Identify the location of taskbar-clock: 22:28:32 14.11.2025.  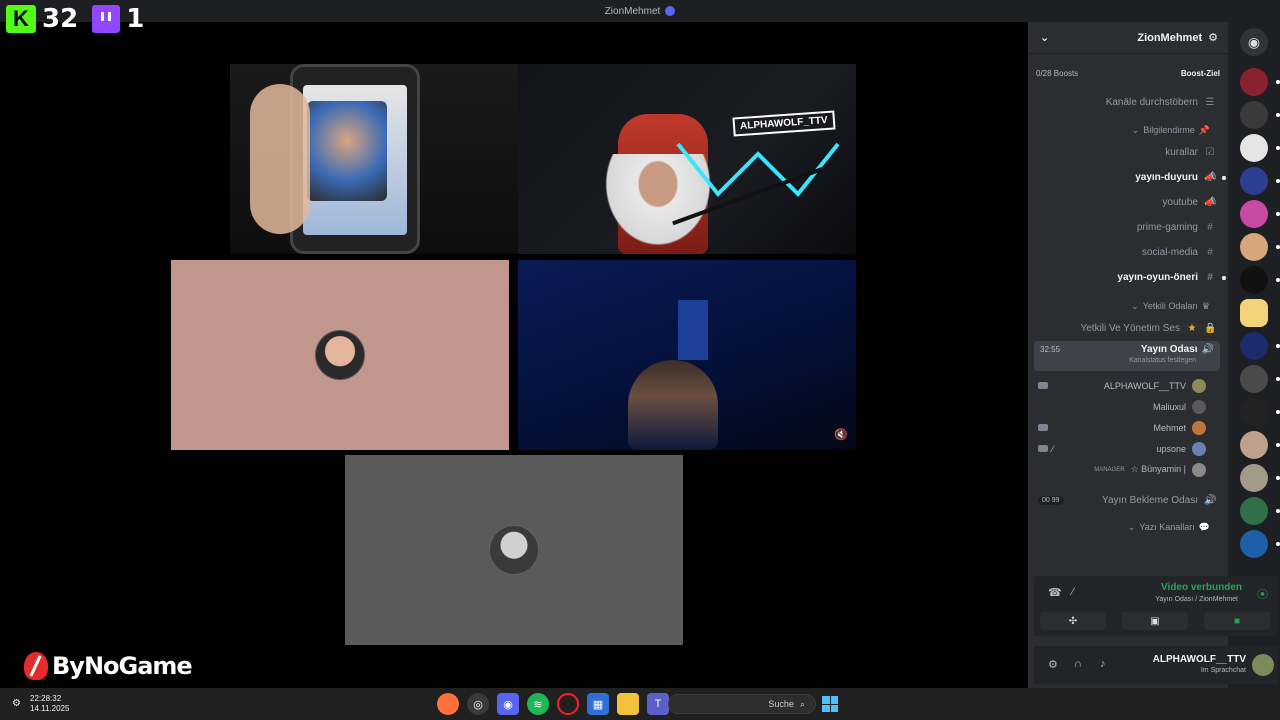
(49, 704).